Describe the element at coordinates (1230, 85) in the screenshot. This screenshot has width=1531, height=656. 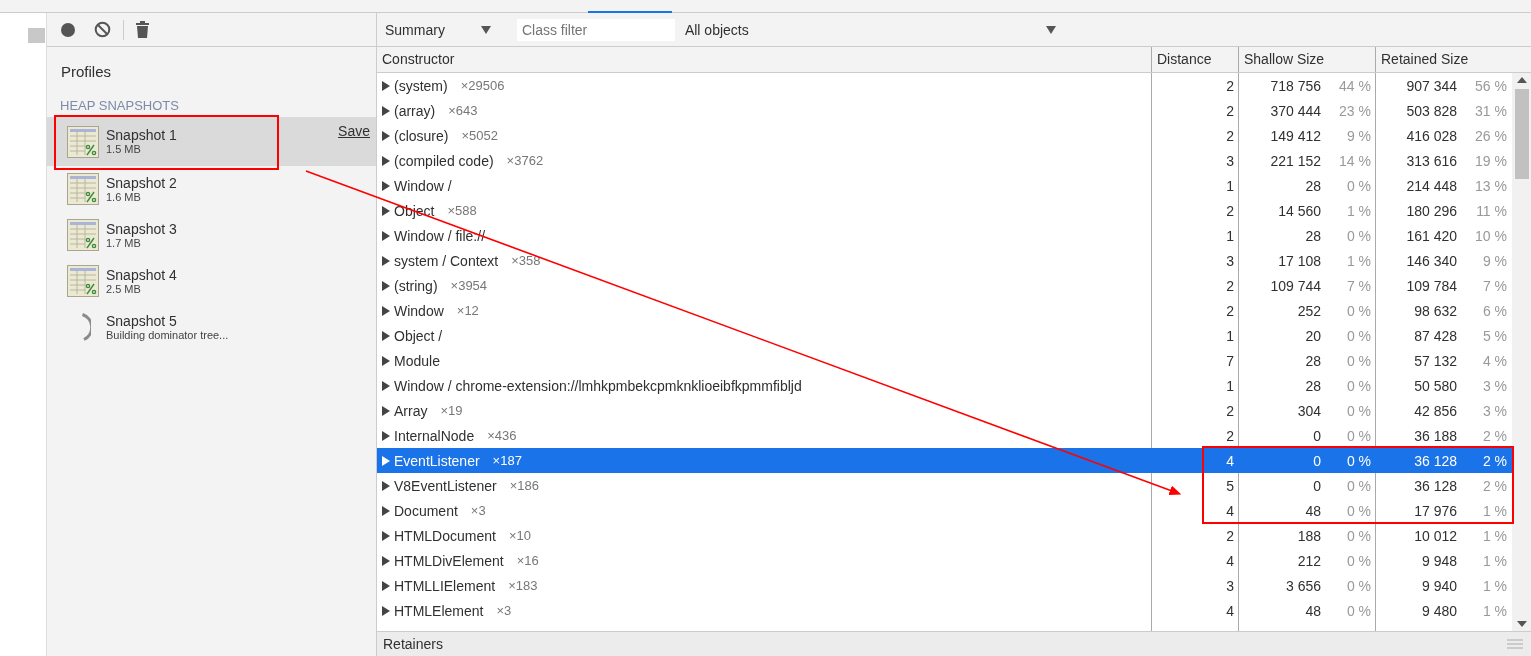
I see `distance-value: 2` at that location.